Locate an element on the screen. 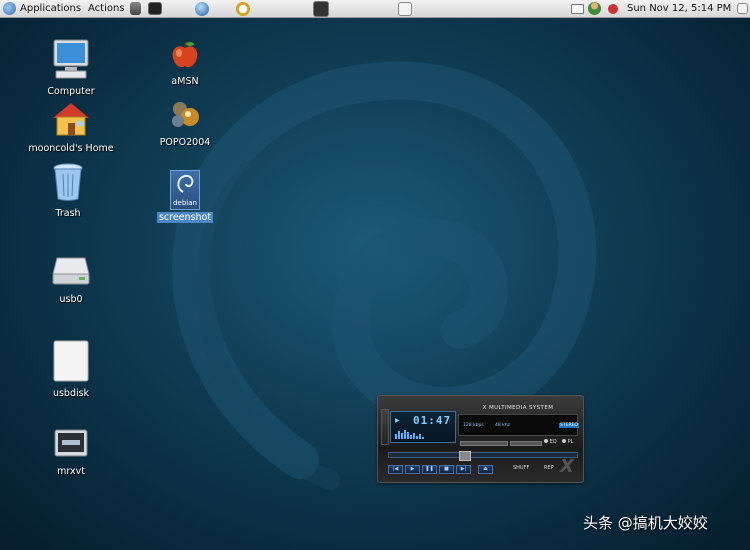 This screenshot has height=550, width=750. desktop-icon-mrxvt: mrxvt is located at coordinates (71, 452).